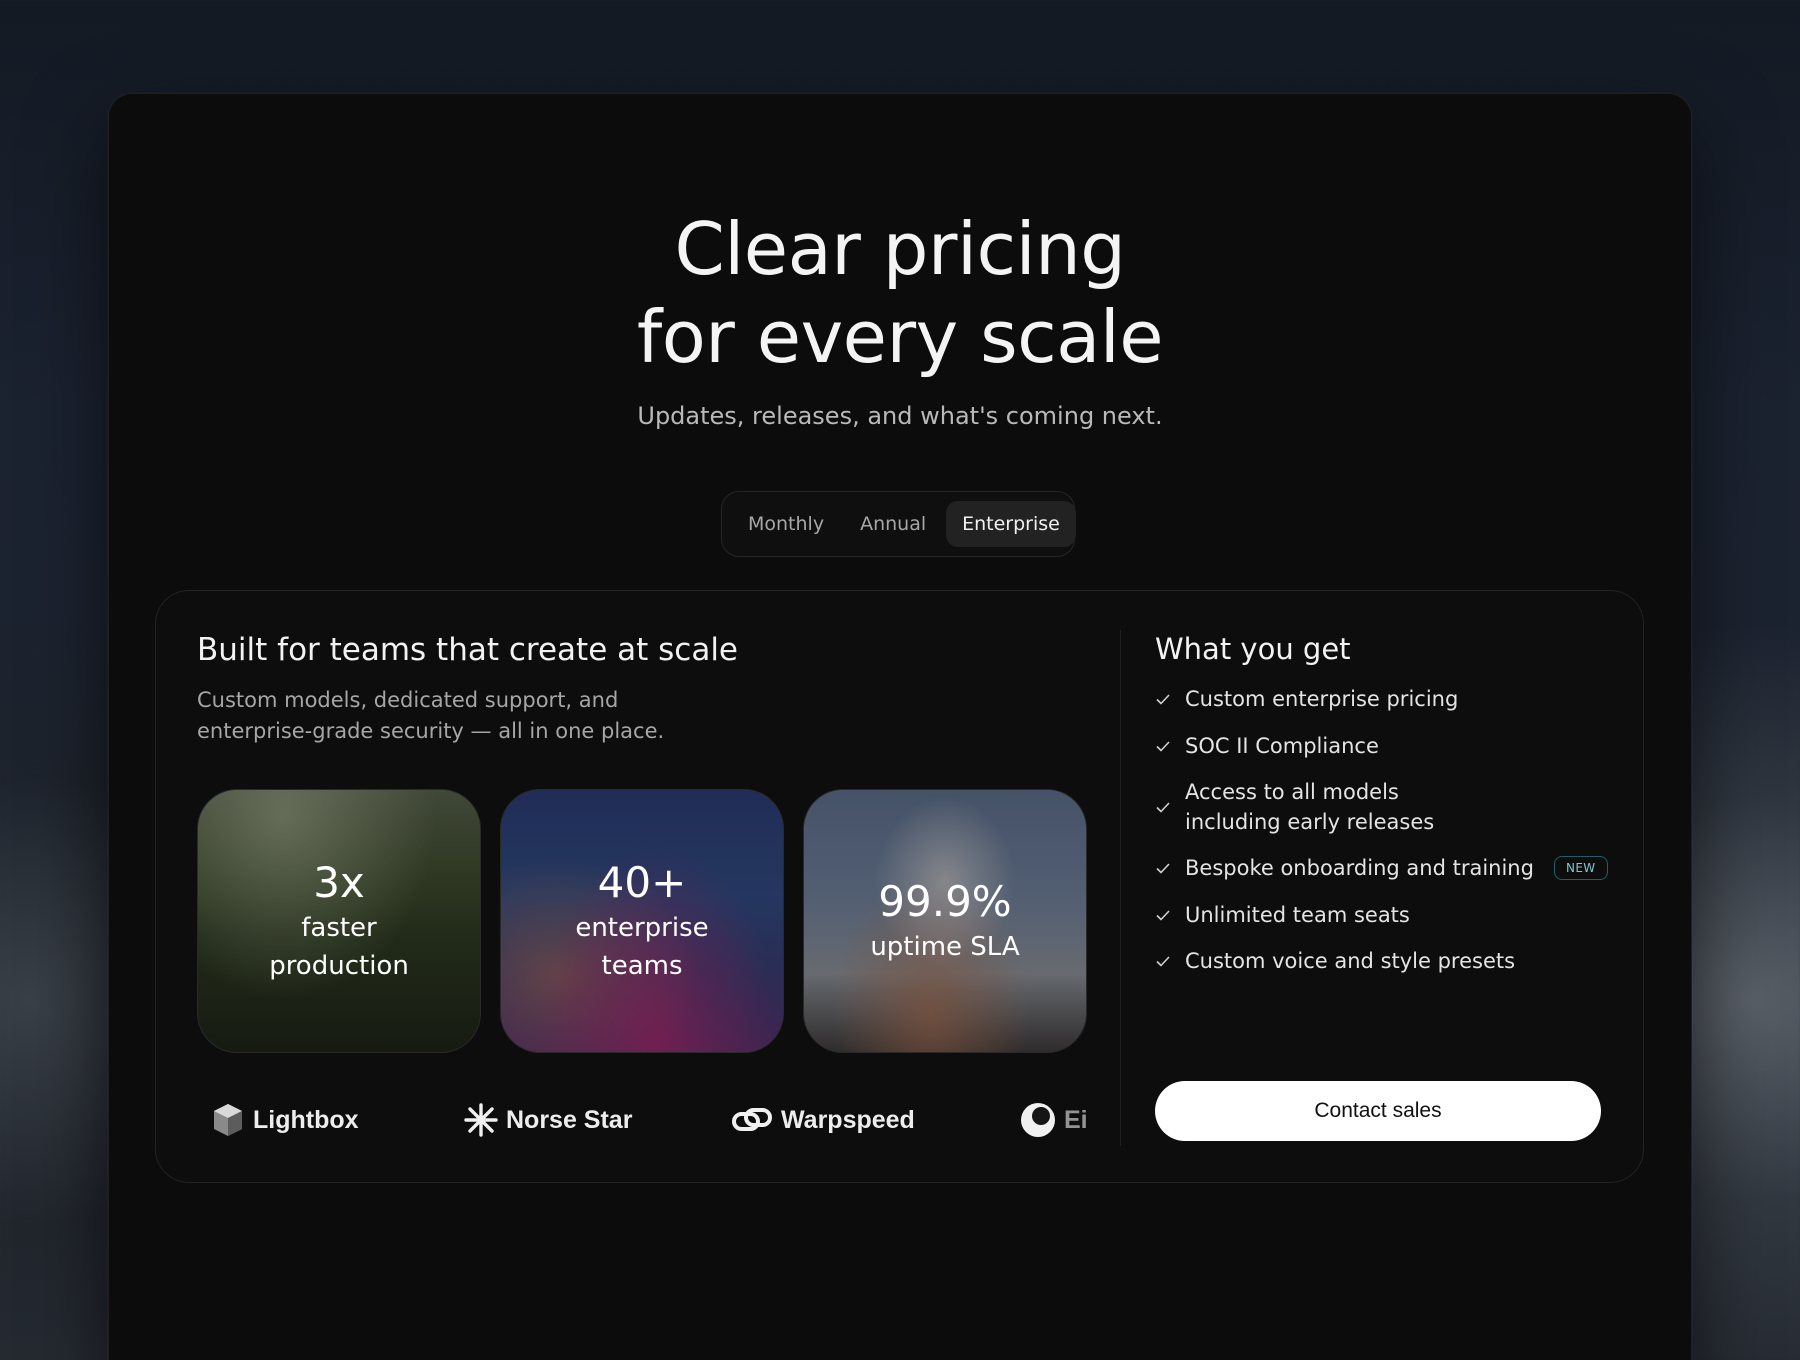  What do you see at coordinates (900, 337) in the screenshot?
I see `page-title-line-2: for every scale` at bounding box center [900, 337].